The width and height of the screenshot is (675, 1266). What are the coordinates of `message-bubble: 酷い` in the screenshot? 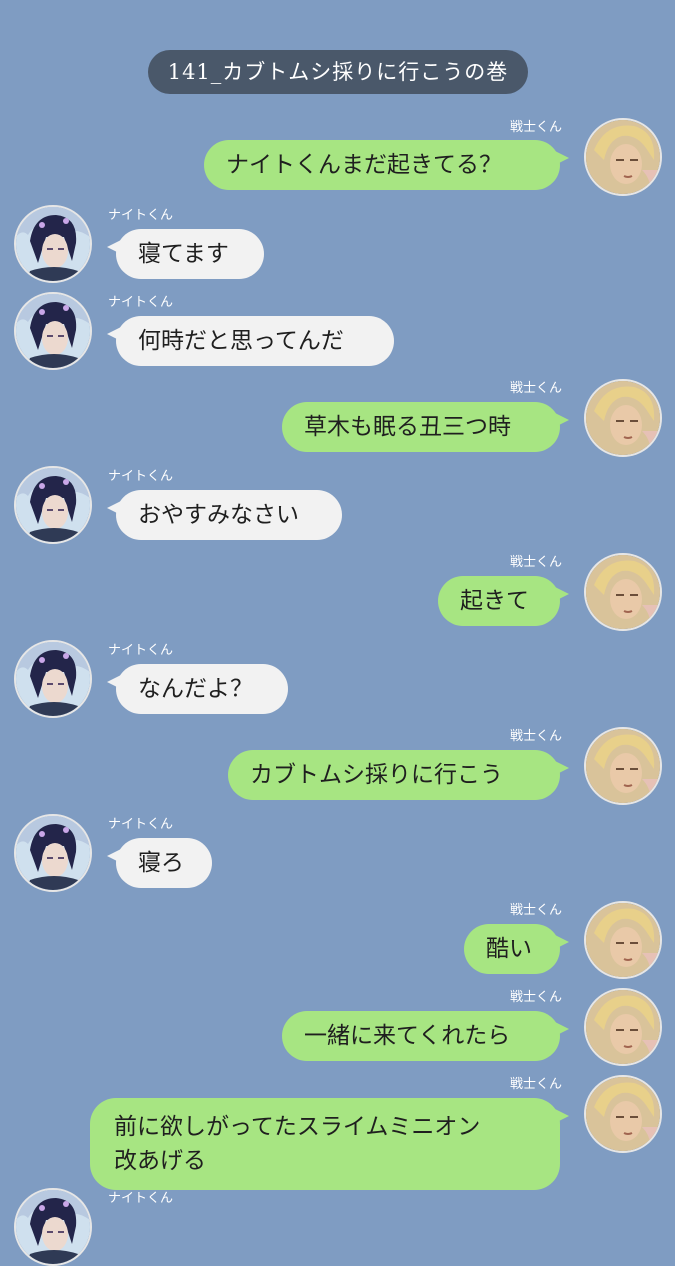 It's located at (516, 949).